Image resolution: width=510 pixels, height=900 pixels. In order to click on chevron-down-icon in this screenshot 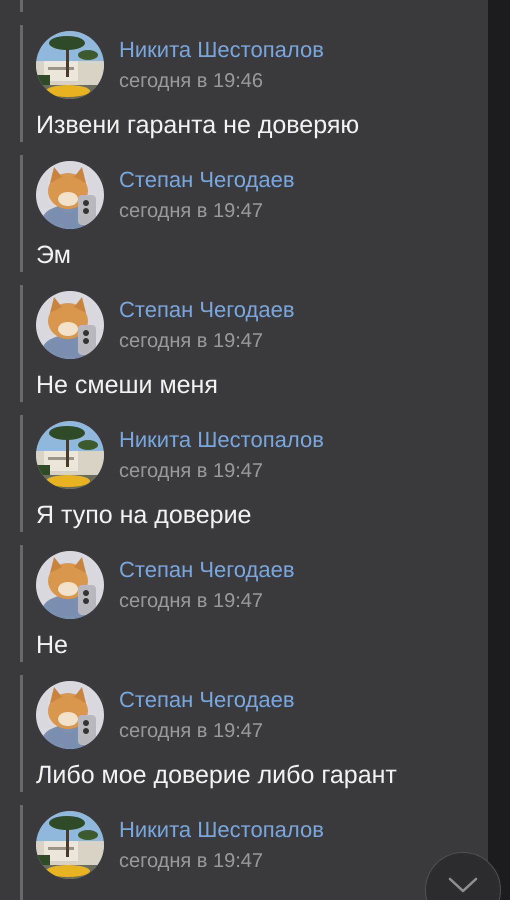, I will do `click(463, 885)`.